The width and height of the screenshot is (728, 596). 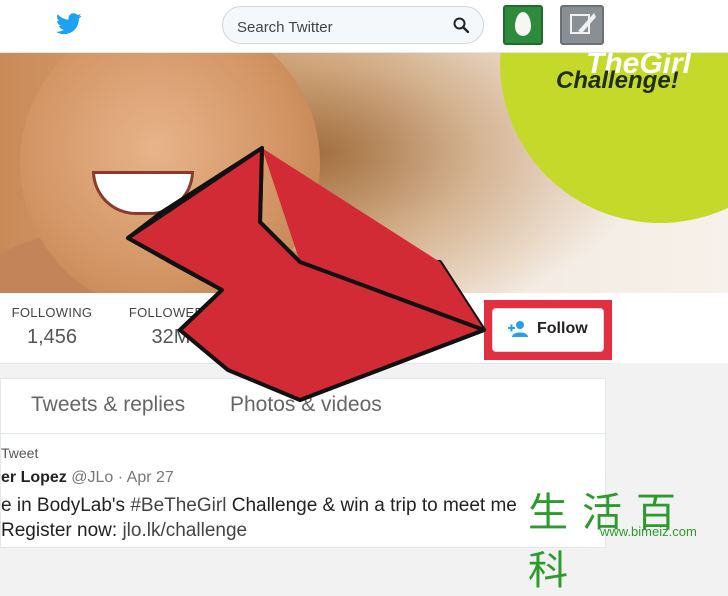 I want to click on tweet-text: Register now:, so click(x=62, y=530).